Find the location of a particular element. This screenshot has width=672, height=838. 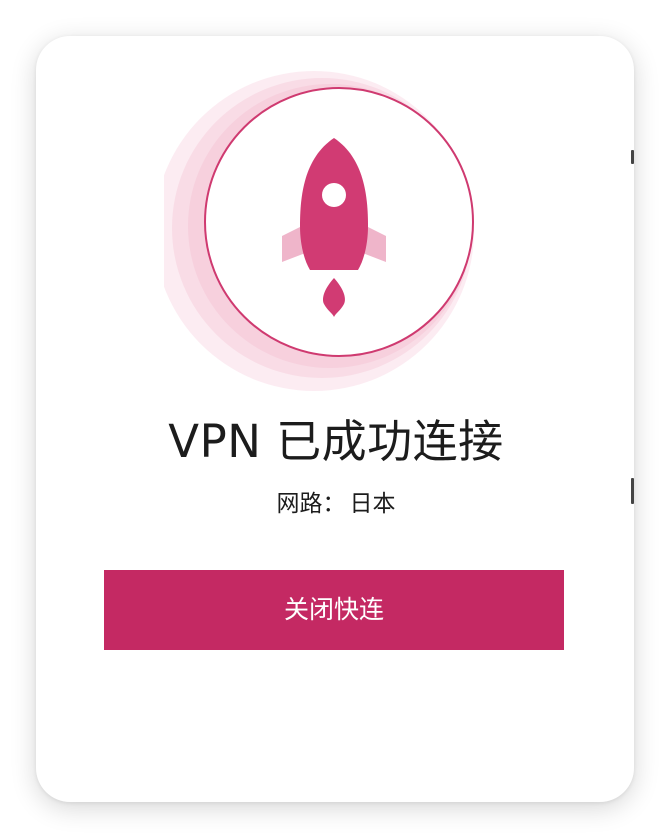

edge-mark is located at coordinates (632, 157).